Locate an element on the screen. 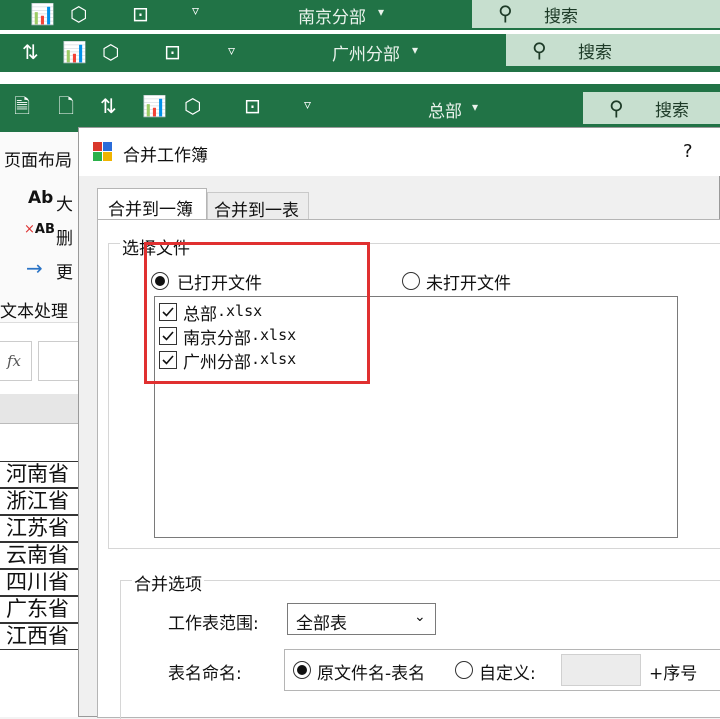 This screenshot has width=720, height=719. formula-bar: fx is located at coordinates (40, 358).